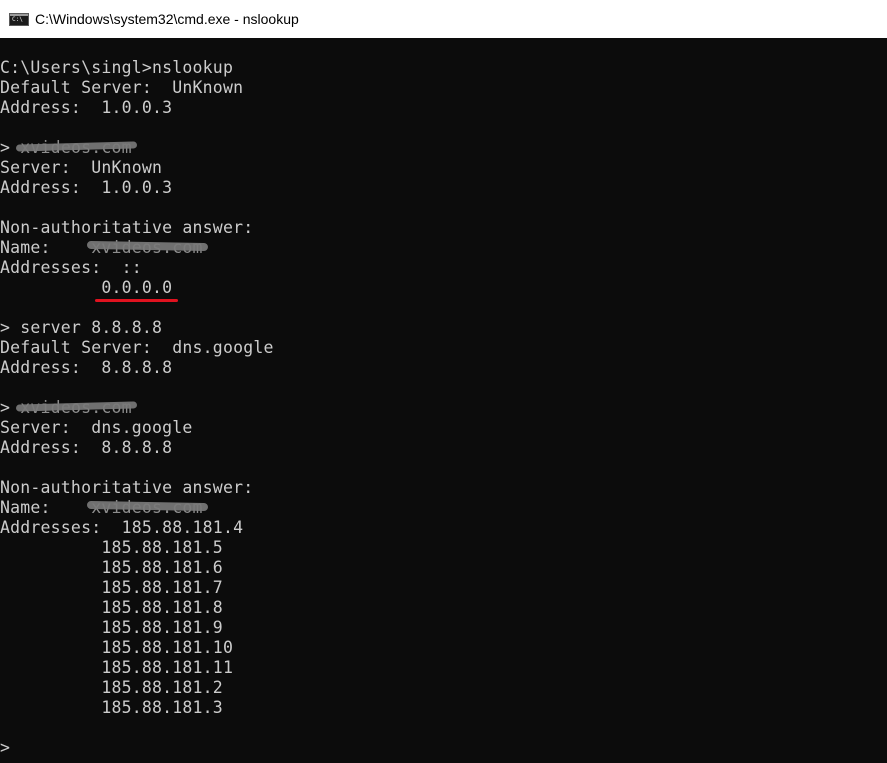 This screenshot has width=887, height=763. Describe the element at coordinates (111, 567) in the screenshot. I see `console-line: 185.88.181.6` at that location.